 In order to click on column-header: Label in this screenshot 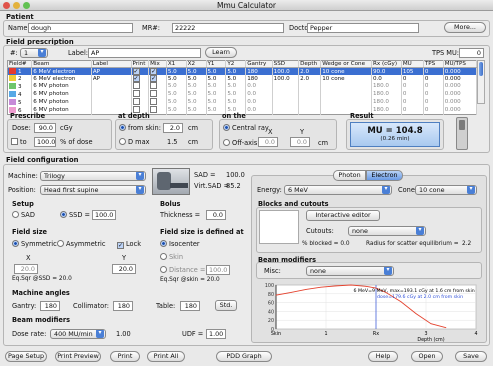, I will do `click(111, 64)`.